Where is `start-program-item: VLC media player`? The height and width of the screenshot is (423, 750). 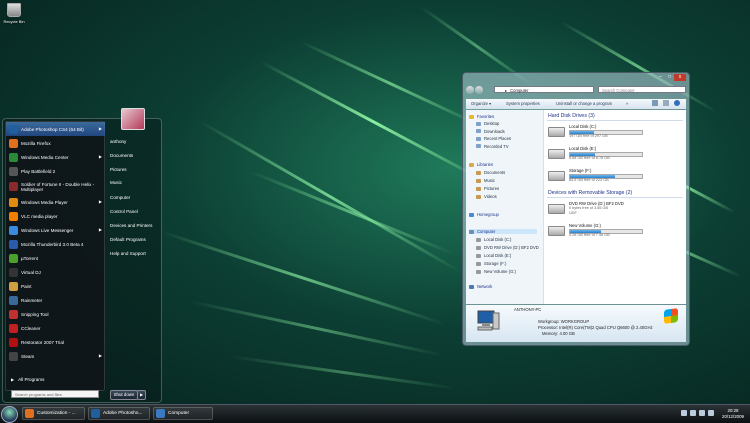
start-program-item: VLC media player is located at coordinates (55, 216).